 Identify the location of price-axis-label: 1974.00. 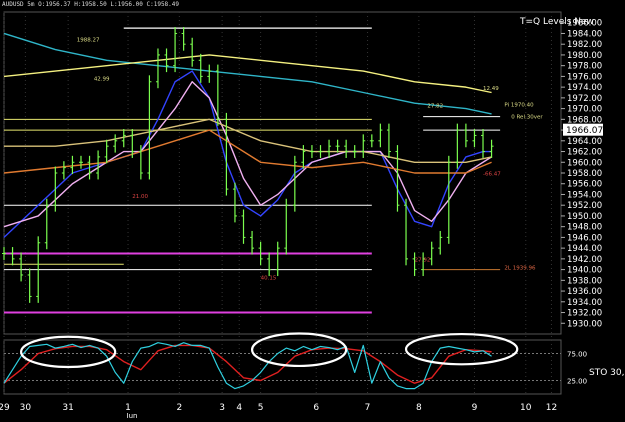
(584, 88).